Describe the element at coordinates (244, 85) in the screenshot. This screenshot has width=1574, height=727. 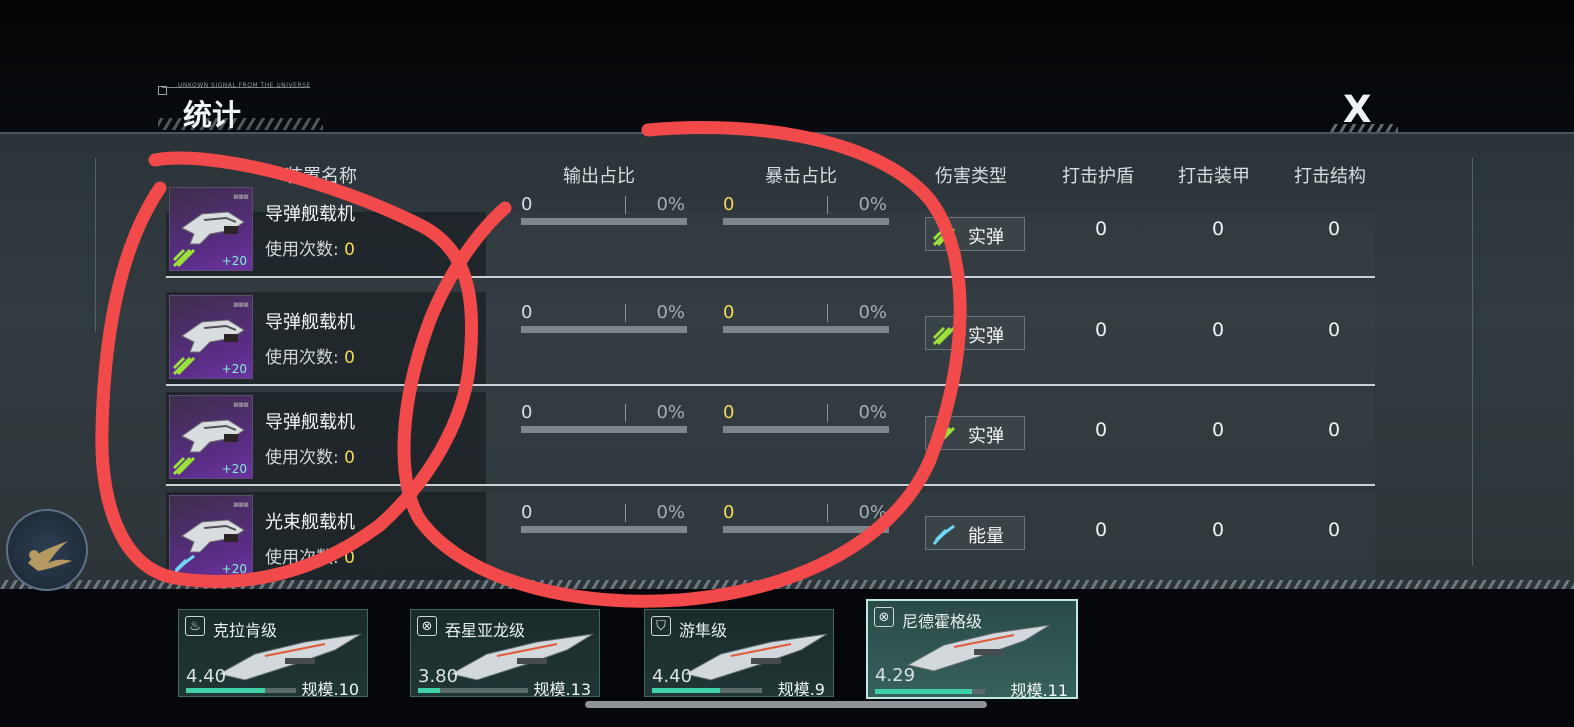
I see `title-deco-text: UNKOWN SIGNAL FROM THE UNIVERSE` at that location.